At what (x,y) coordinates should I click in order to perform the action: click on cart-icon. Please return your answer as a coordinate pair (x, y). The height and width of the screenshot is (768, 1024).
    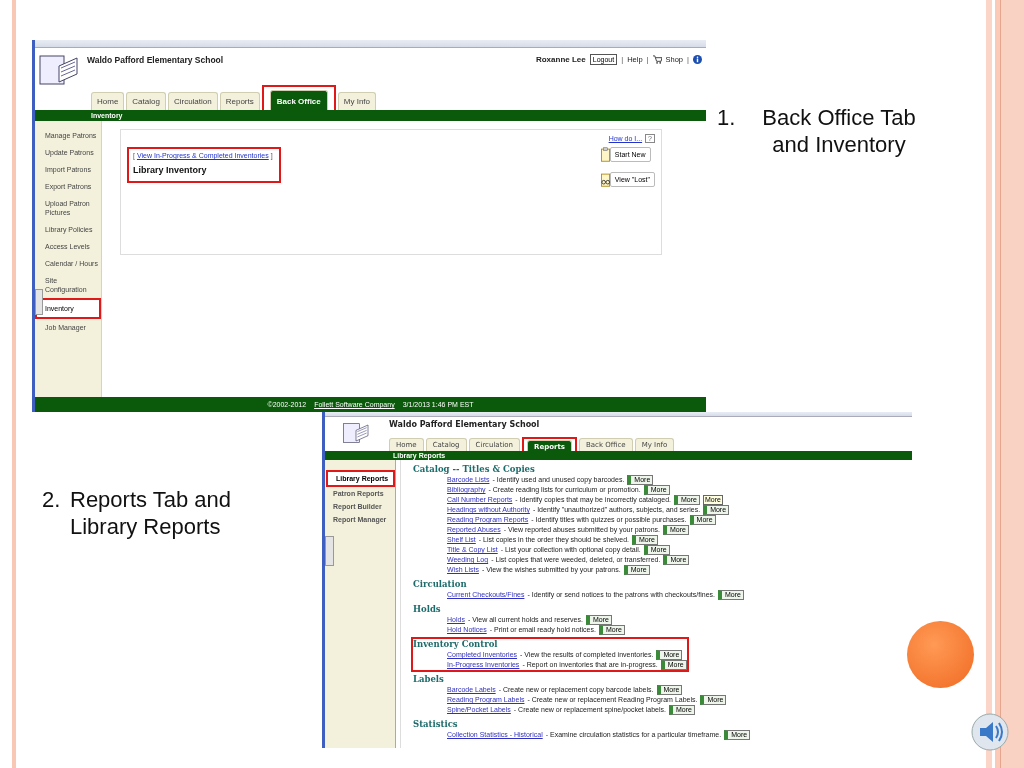
    Looking at the image, I should click on (657, 59).